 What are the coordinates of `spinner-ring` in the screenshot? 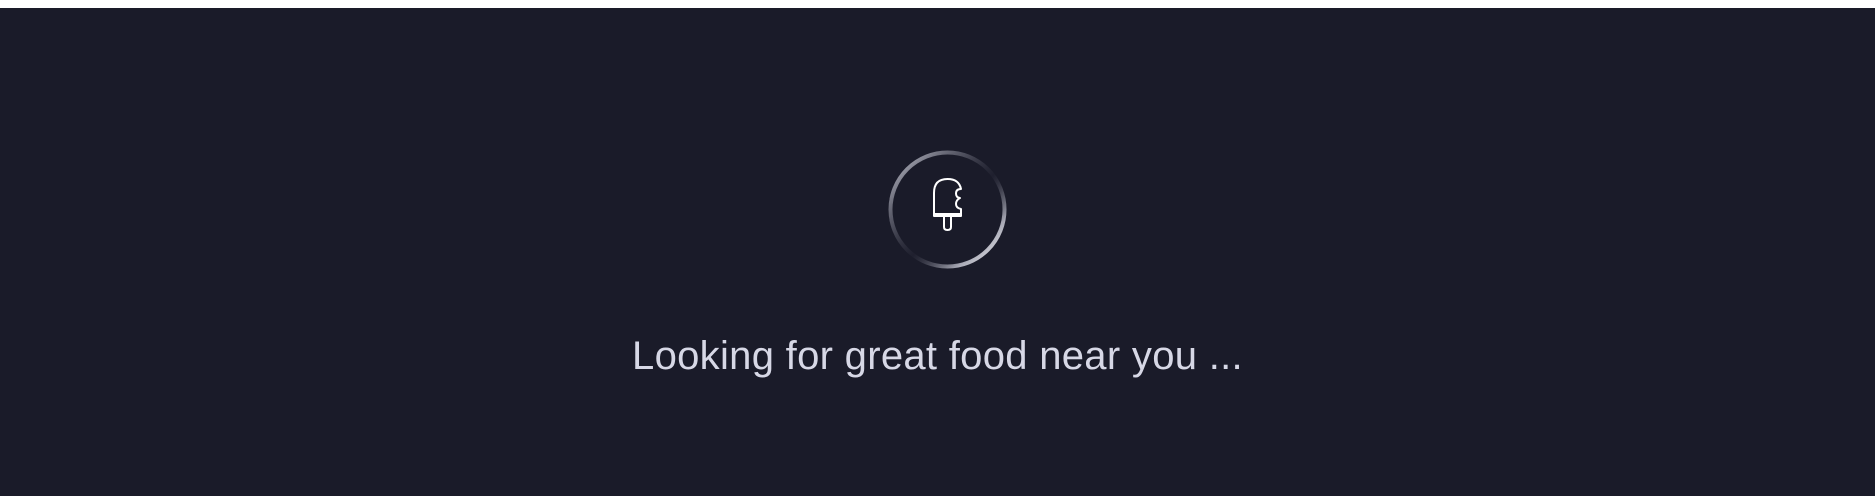 It's located at (947, 209).